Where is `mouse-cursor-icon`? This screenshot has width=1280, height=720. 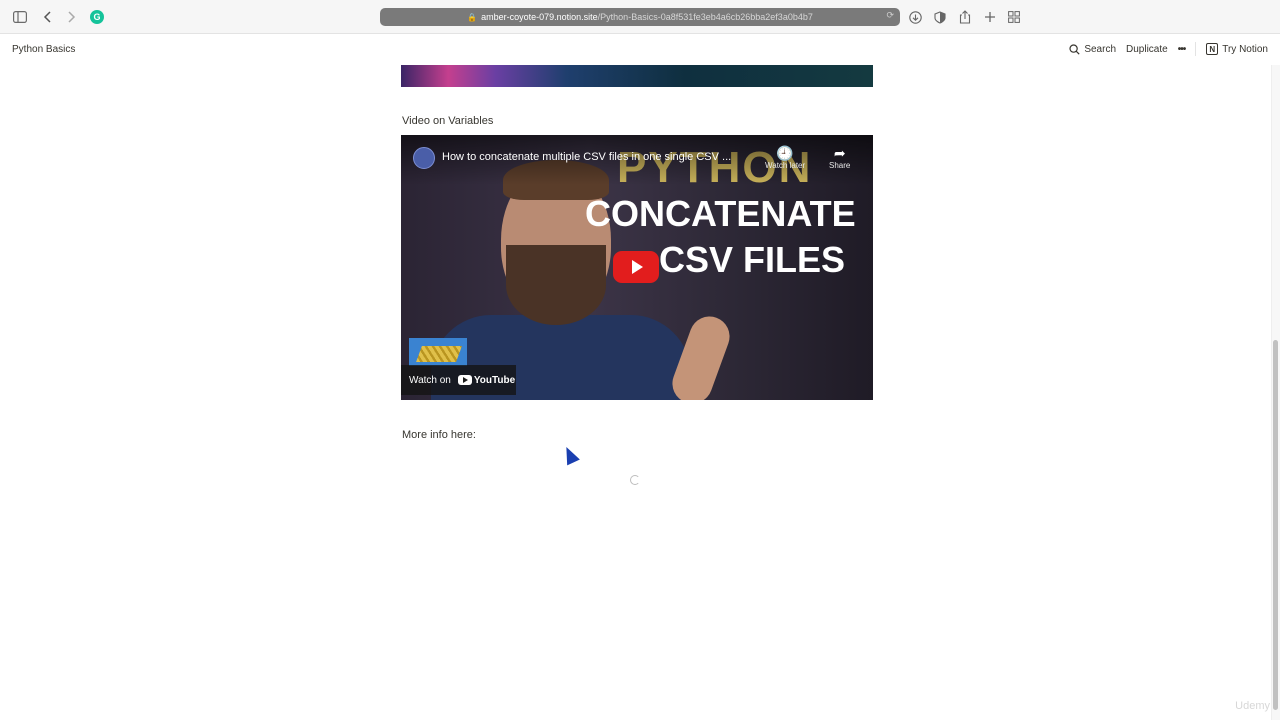
mouse-cursor-icon is located at coordinates (570, 455).